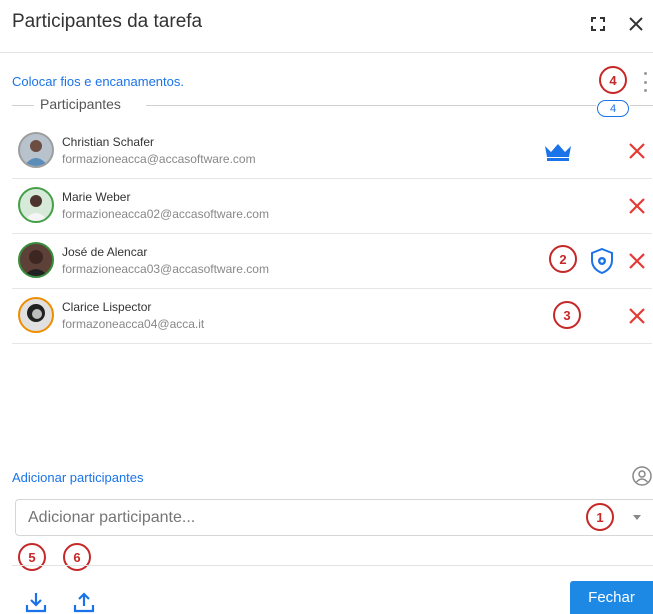 Image resolution: width=653 pixels, height=614 pixels. Describe the element at coordinates (159, 159) in the screenshot. I see `participant-email: formazioneacca@accasoftware.com` at that location.